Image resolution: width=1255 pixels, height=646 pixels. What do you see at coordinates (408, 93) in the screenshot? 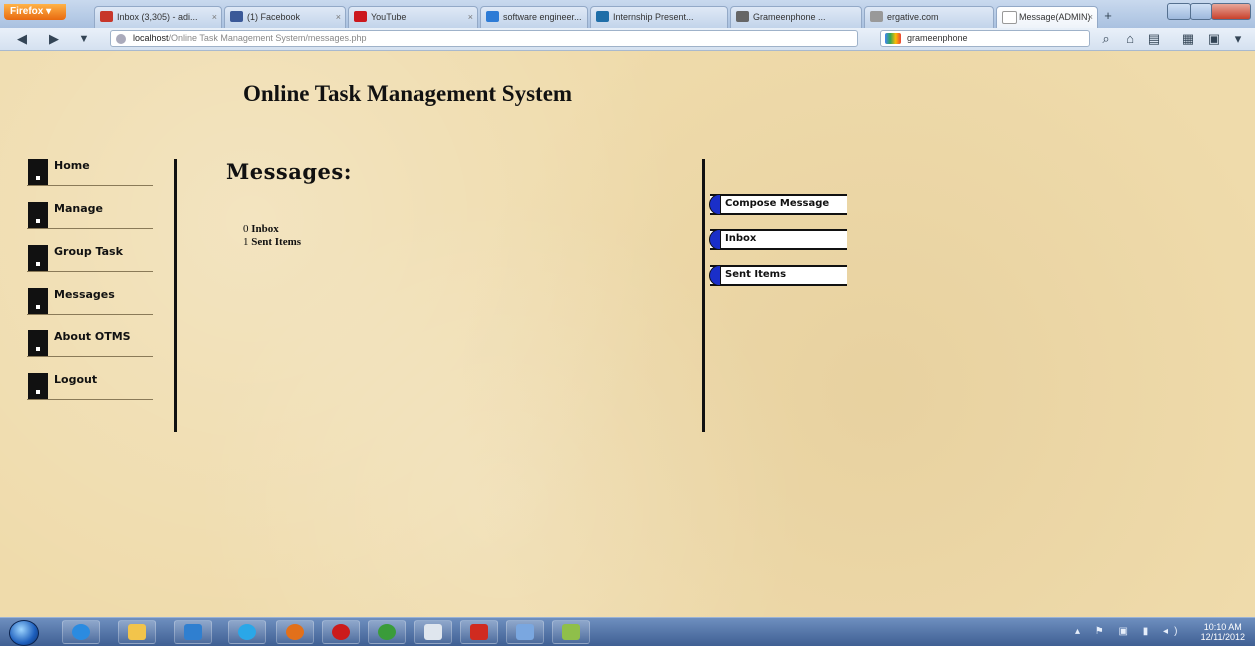
I see `site-title: Online Task Management System` at bounding box center [408, 93].